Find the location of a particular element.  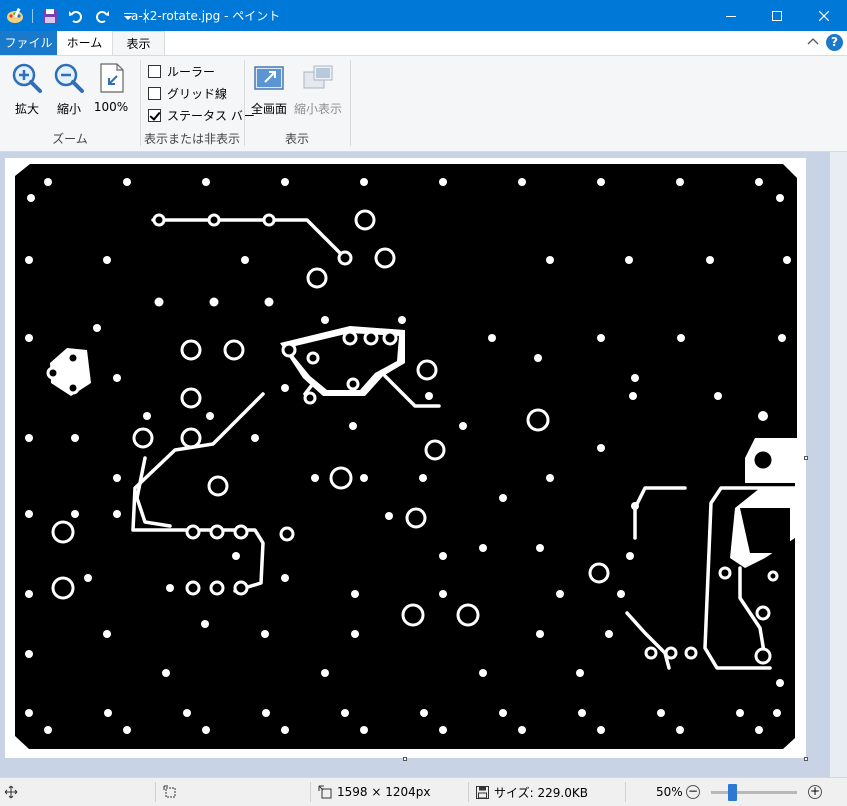

show-hide-group-label: 表示または非表示 is located at coordinates (191, 139).